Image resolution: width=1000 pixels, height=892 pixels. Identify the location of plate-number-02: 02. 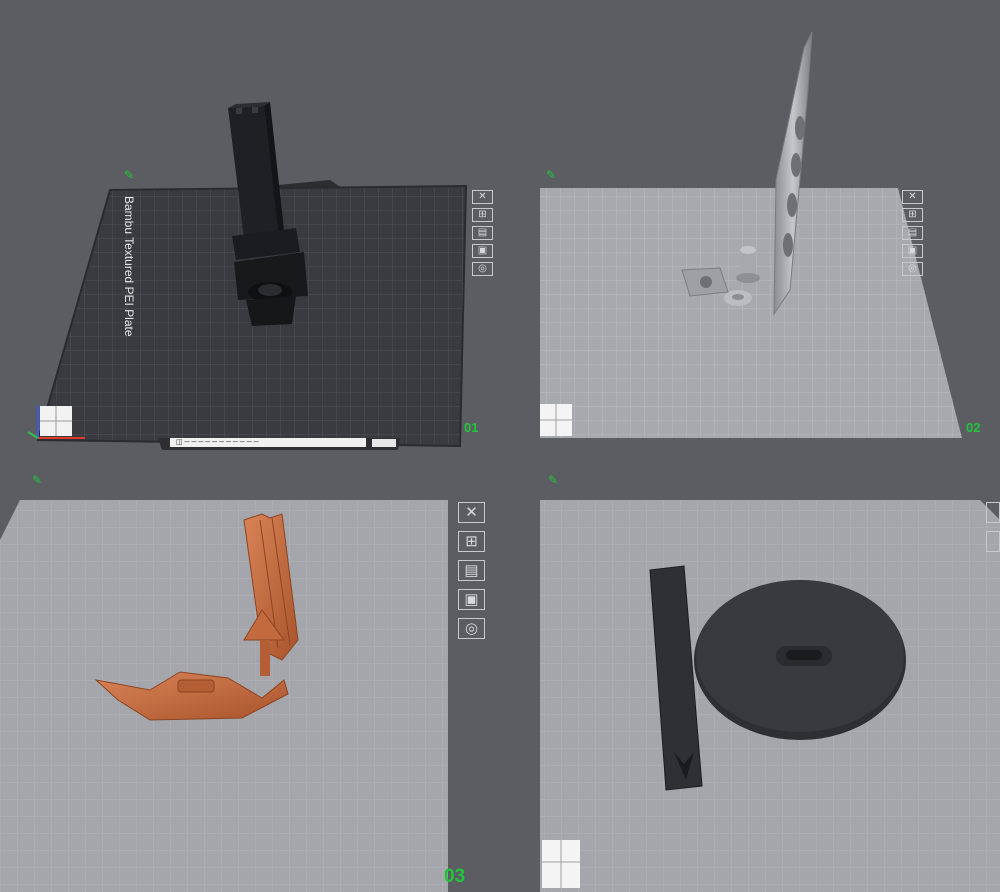
(973, 427).